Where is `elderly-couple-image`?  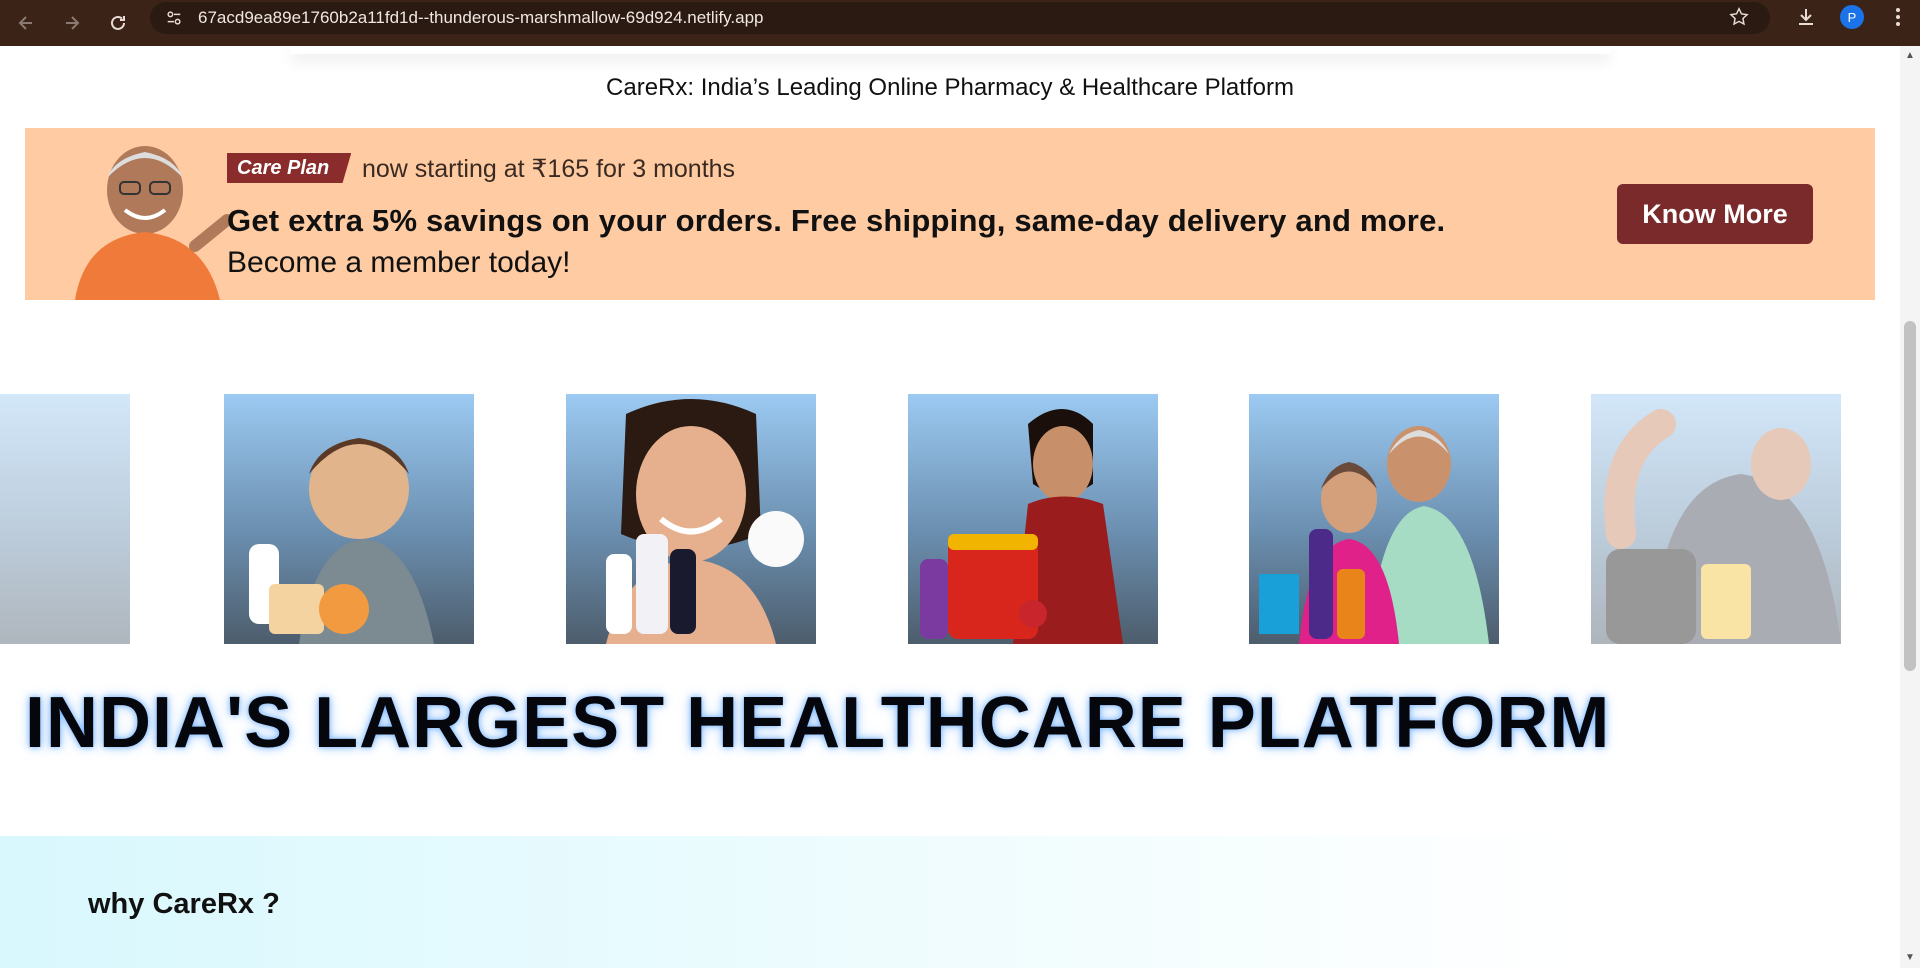 elderly-couple-image is located at coordinates (1374, 535).